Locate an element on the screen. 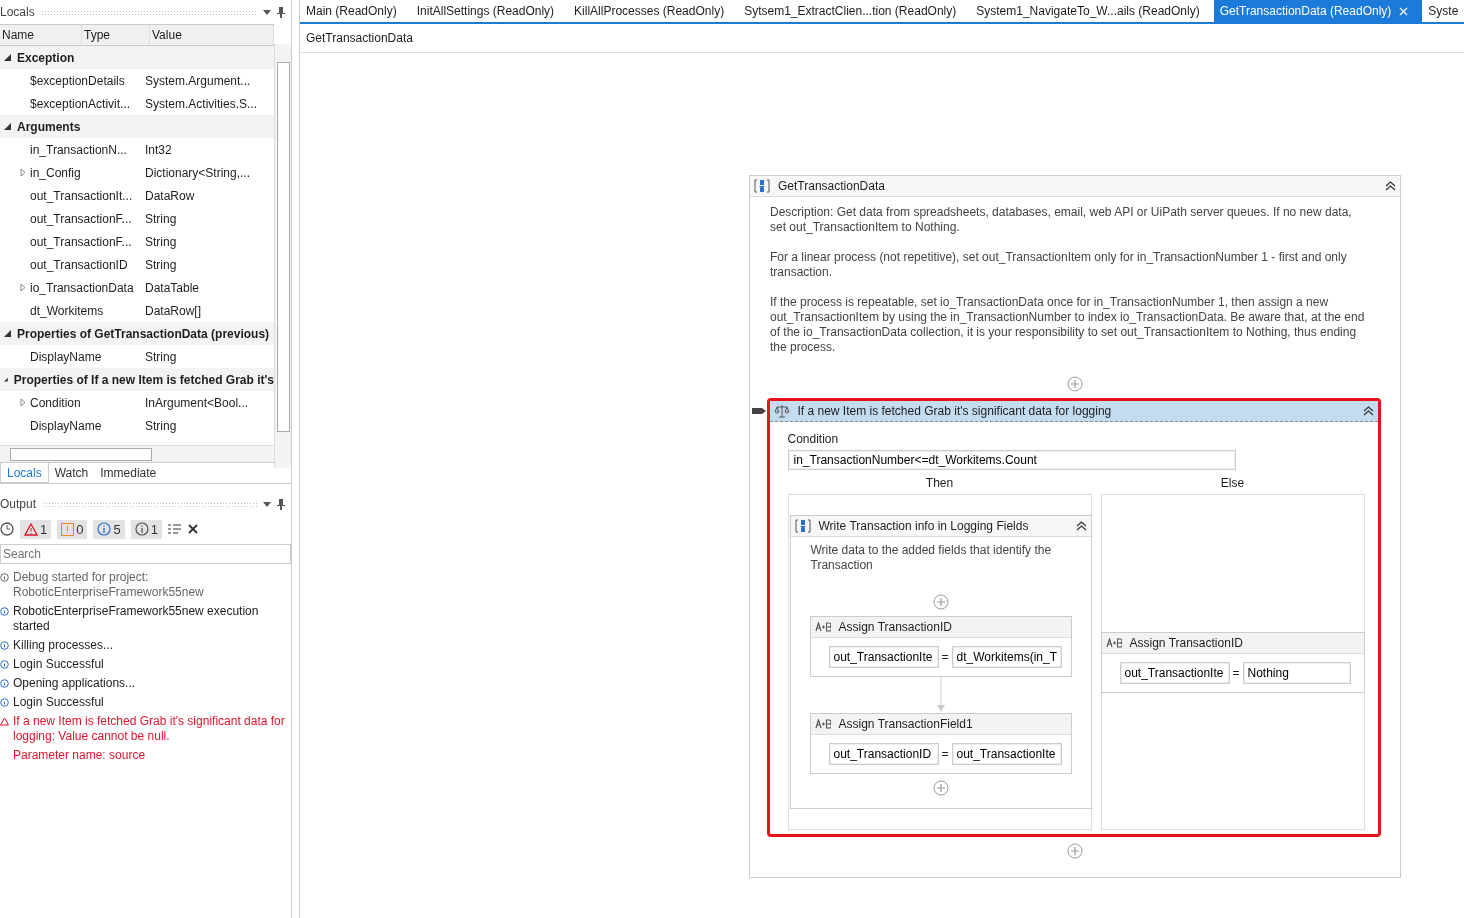 The width and height of the screenshot is (1464, 918). activity-description: If the process is repeatable, set io_TransactionData once for in_TransactionNumber 1, then assign a new out_TransactionItem by using the in_TransactionNumber to index io_TransactionData. Be aware that, at the end of the io_TransactionData collection, it is your responsibility to set out_TransactionItem to Nothing, thus ending the process. is located at coordinates (1068, 325).